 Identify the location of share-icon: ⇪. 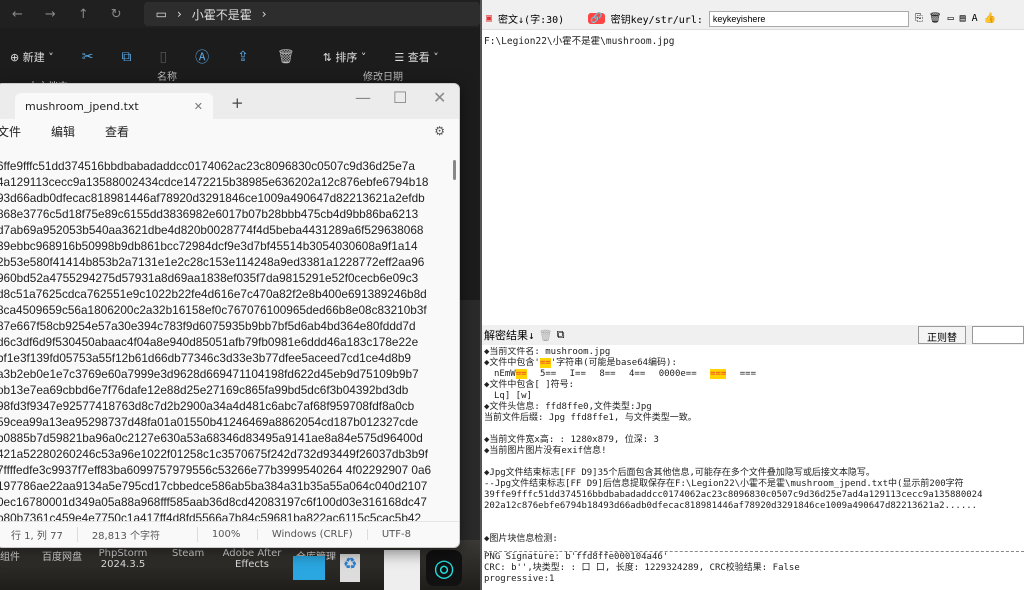
(243, 57).